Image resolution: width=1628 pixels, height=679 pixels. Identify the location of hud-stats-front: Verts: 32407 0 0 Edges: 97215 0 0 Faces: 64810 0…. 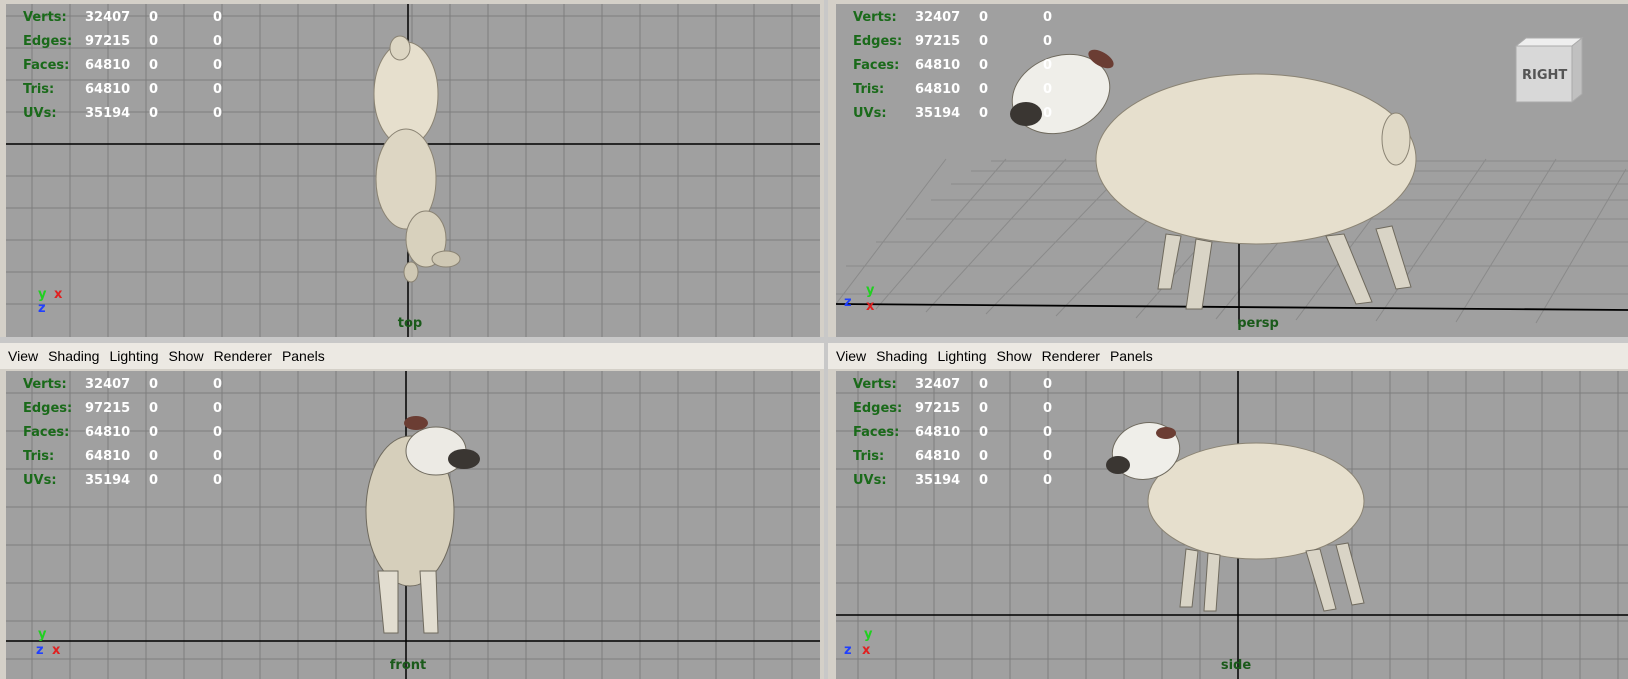
(128, 433).